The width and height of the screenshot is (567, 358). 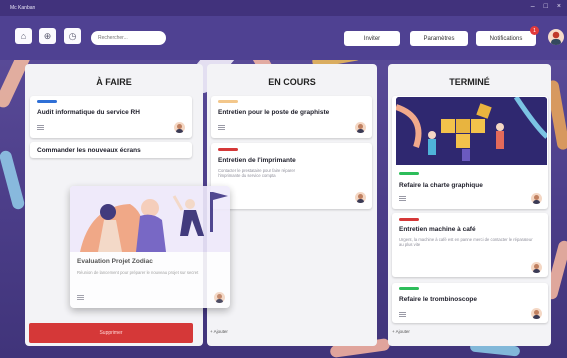 What do you see at coordinates (114, 82) in the screenshot?
I see `column-title: À FAIRE` at bounding box center [114, 82].